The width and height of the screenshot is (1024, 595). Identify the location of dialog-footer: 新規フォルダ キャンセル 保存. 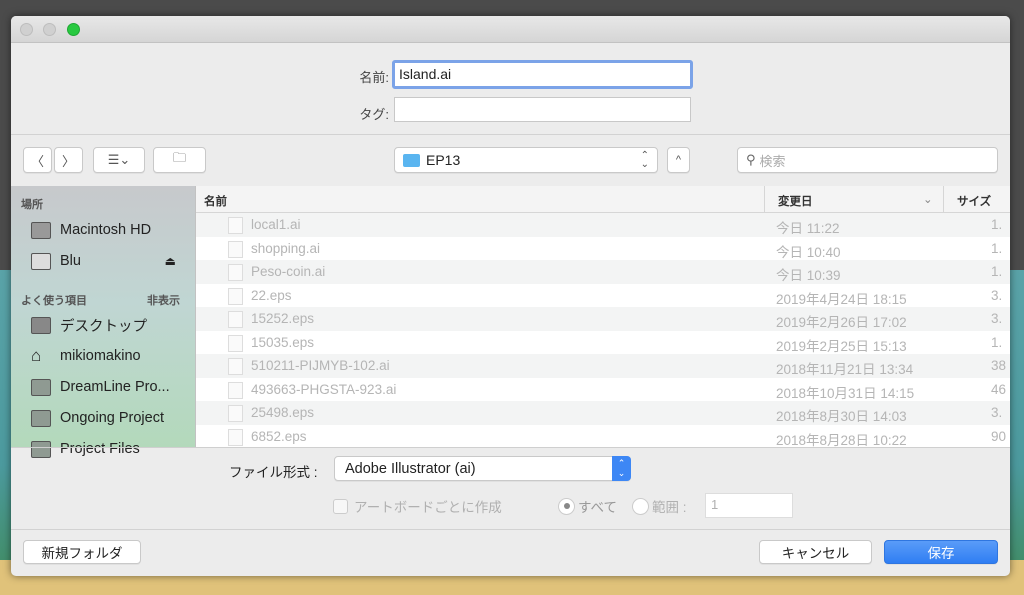
(510, 552).